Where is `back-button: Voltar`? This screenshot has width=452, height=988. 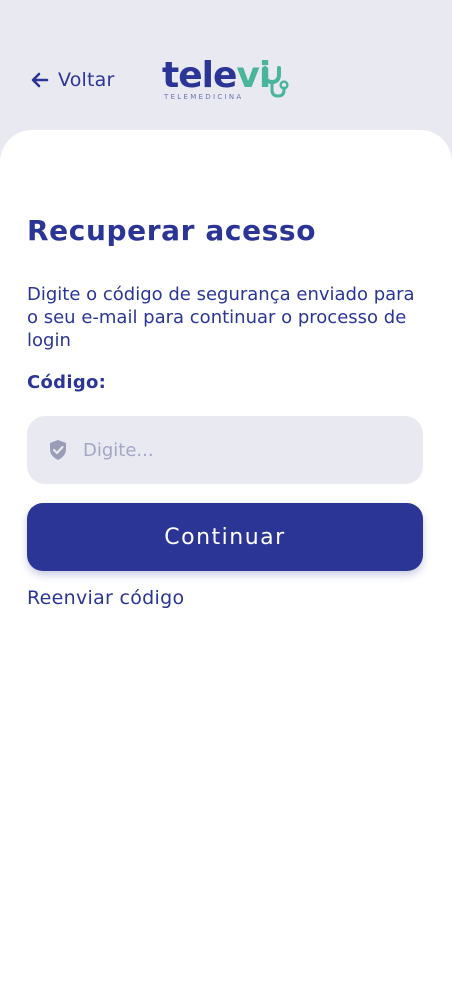 back-button: Voltar is located at coordinates (72, 80).